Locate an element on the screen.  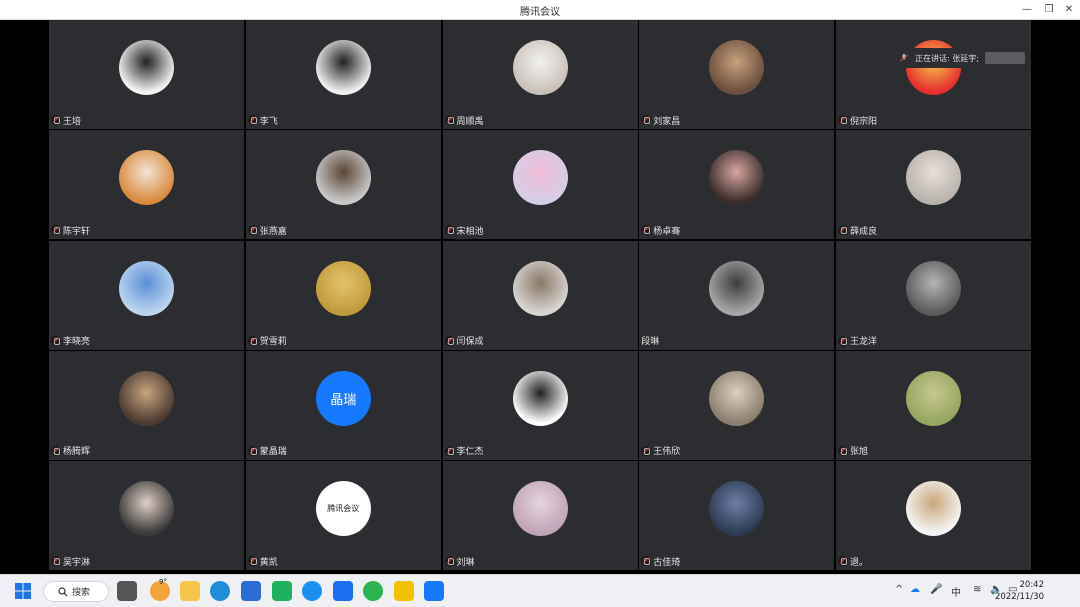
participant-name: 古佳琦 is located at coordinates (667, 562).